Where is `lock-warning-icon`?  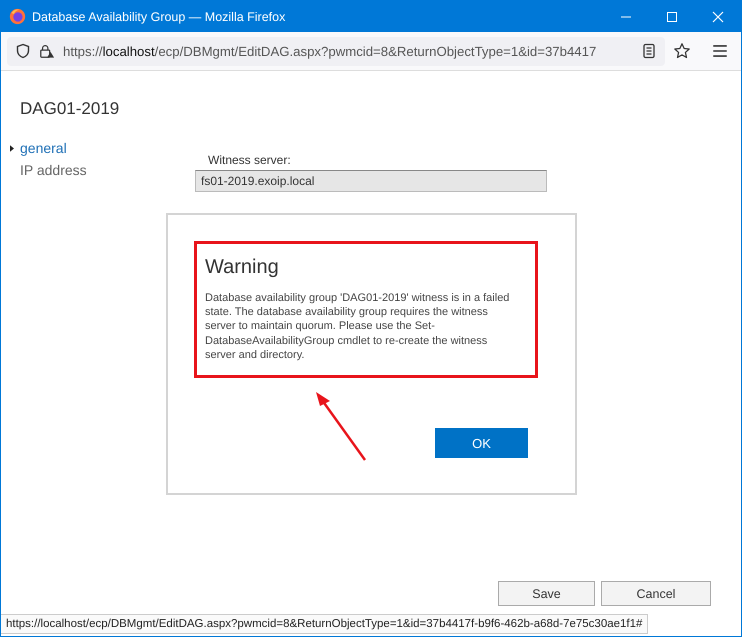 lock-warning-icon is located at coordinates (47, 51).